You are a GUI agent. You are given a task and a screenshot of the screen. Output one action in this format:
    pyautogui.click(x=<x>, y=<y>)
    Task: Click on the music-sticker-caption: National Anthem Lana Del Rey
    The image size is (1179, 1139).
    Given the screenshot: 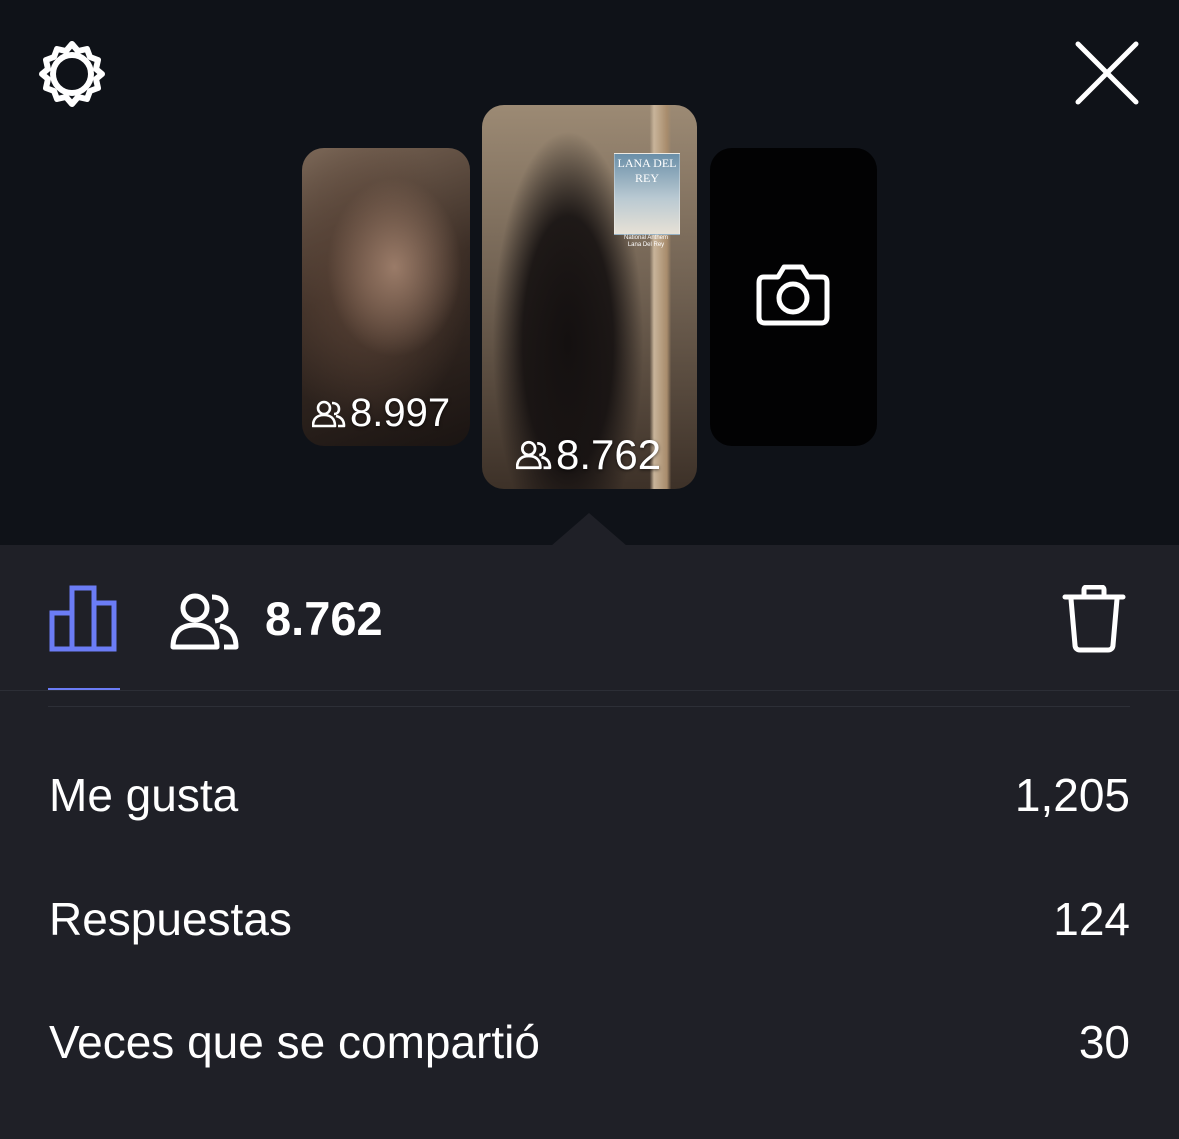 What is the action you would take?
    pyautogui.click(x=646, y=241)
    